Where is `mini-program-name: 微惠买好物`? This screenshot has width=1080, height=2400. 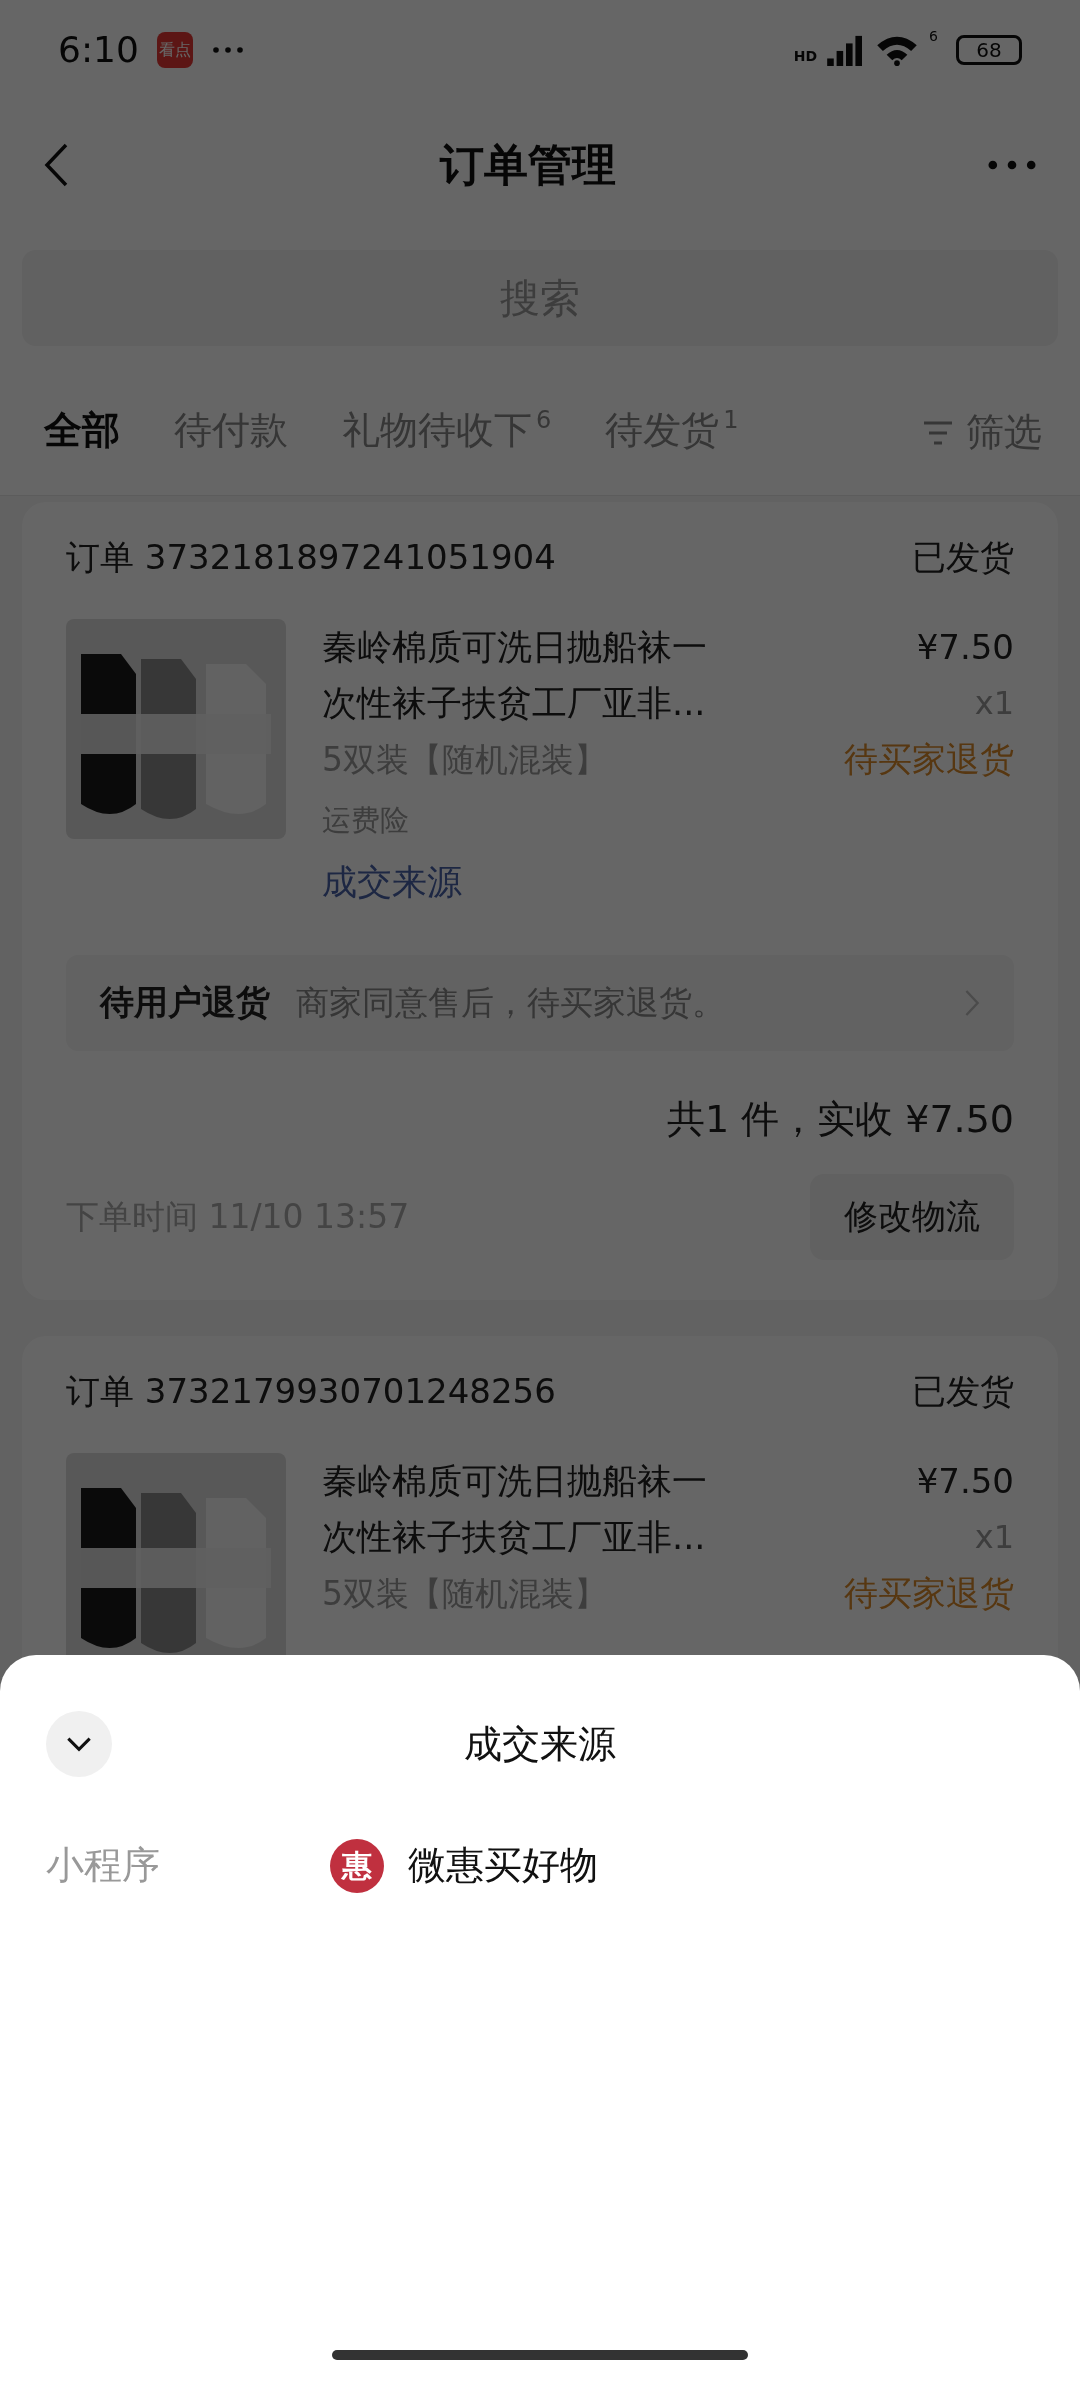 mini-program-name: 微惠买好物 is located at coordinates (503, 1865).